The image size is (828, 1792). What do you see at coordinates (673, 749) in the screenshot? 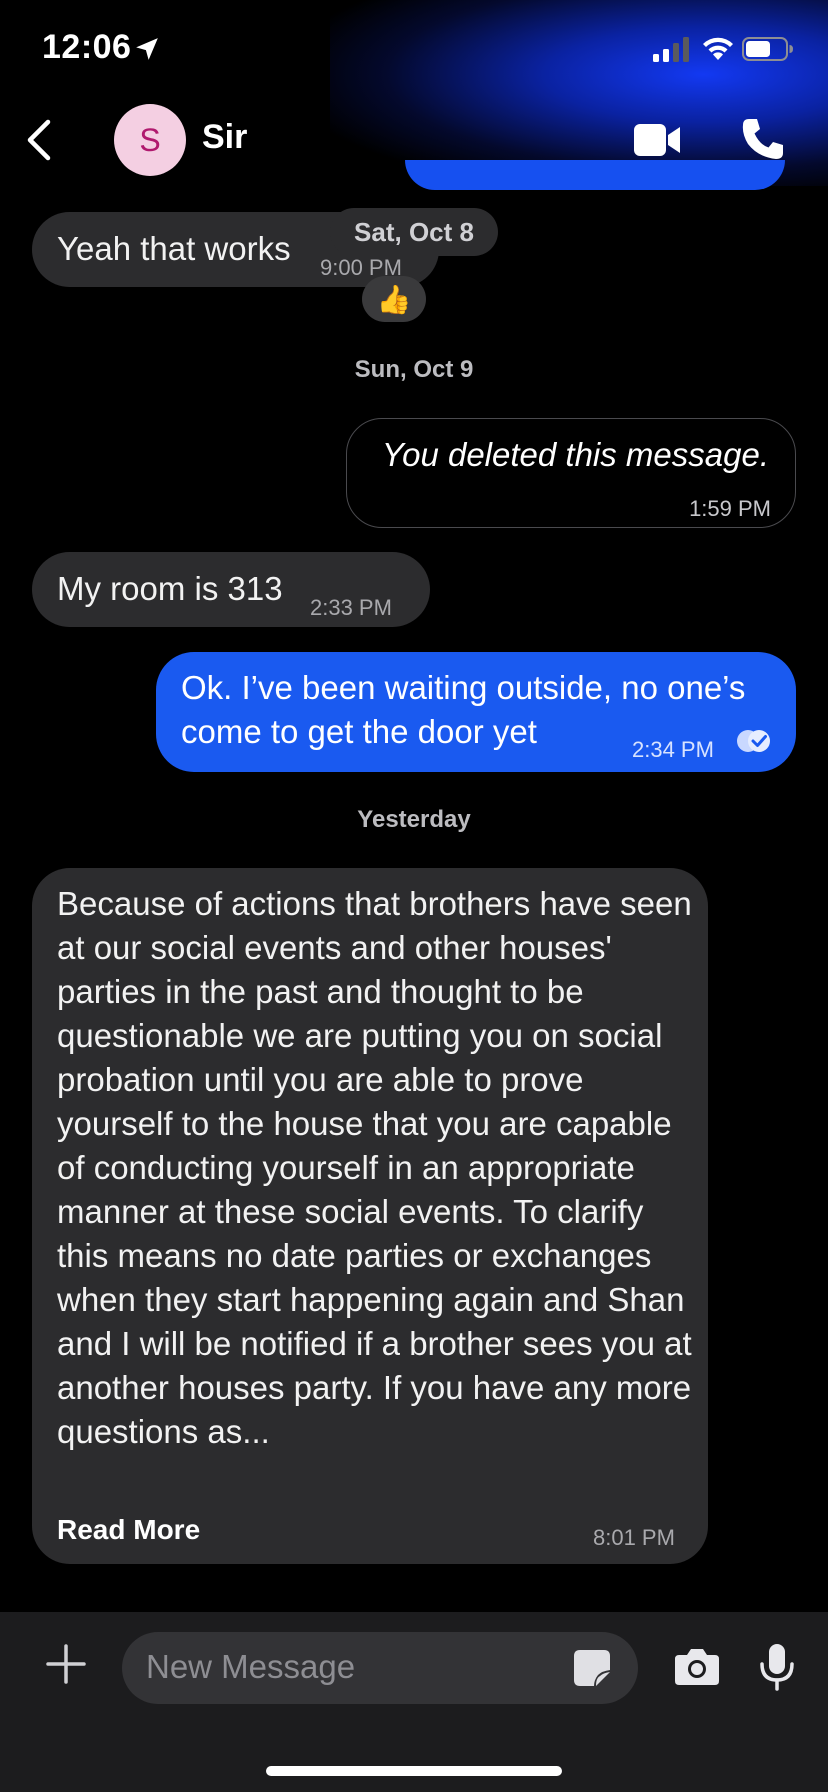
I see `message-time: 2:34 PM` at bounding box center [673, 749].